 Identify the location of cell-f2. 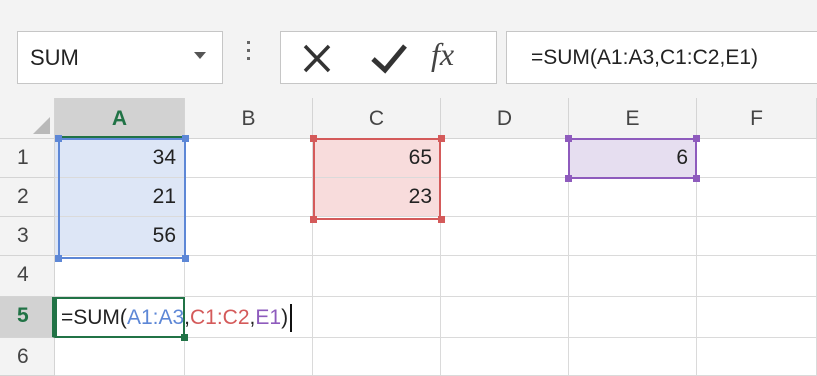
(757, 197).